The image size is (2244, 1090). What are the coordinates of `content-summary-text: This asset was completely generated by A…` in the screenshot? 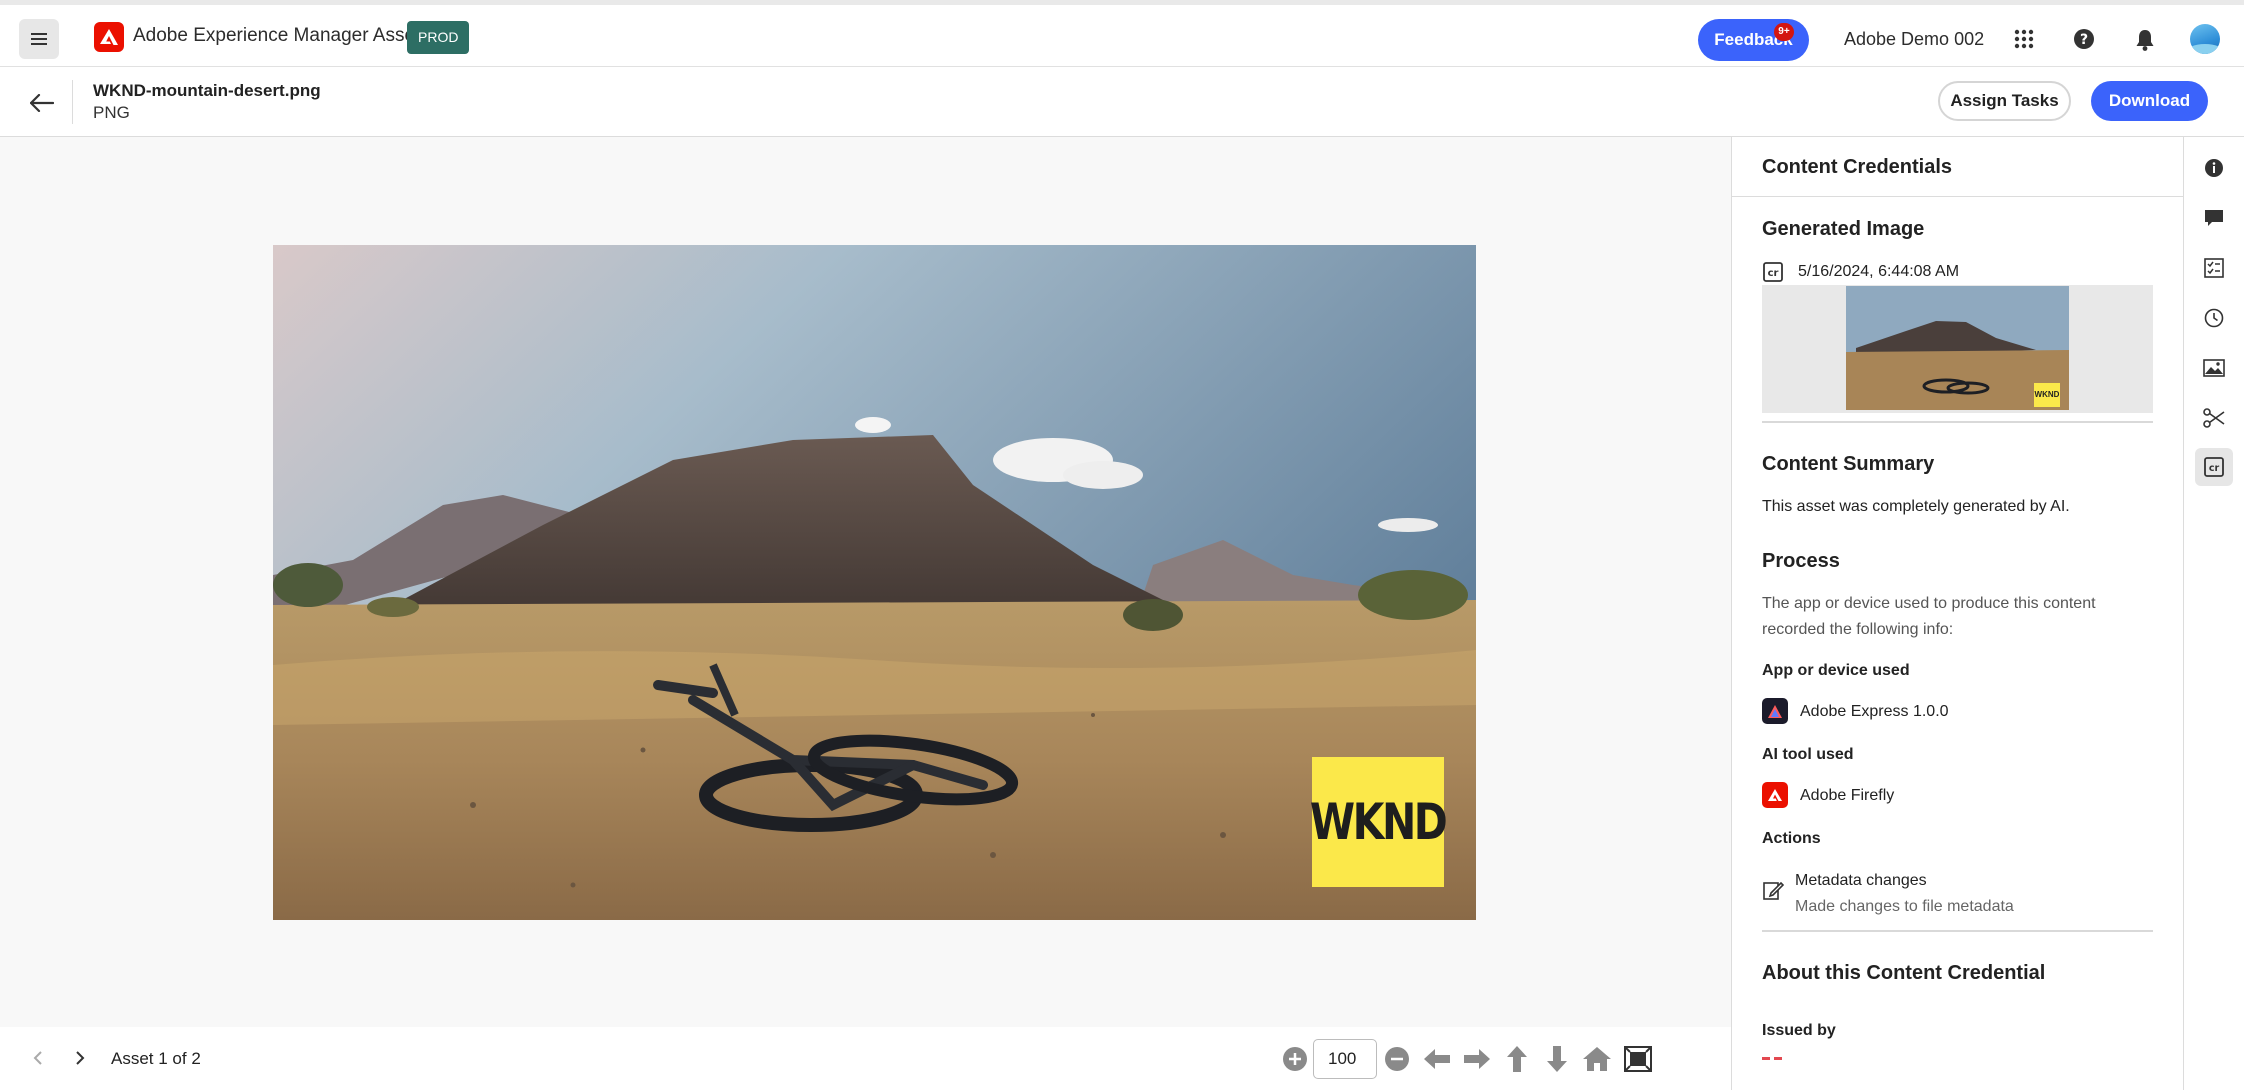 It's located at (1916, 506).